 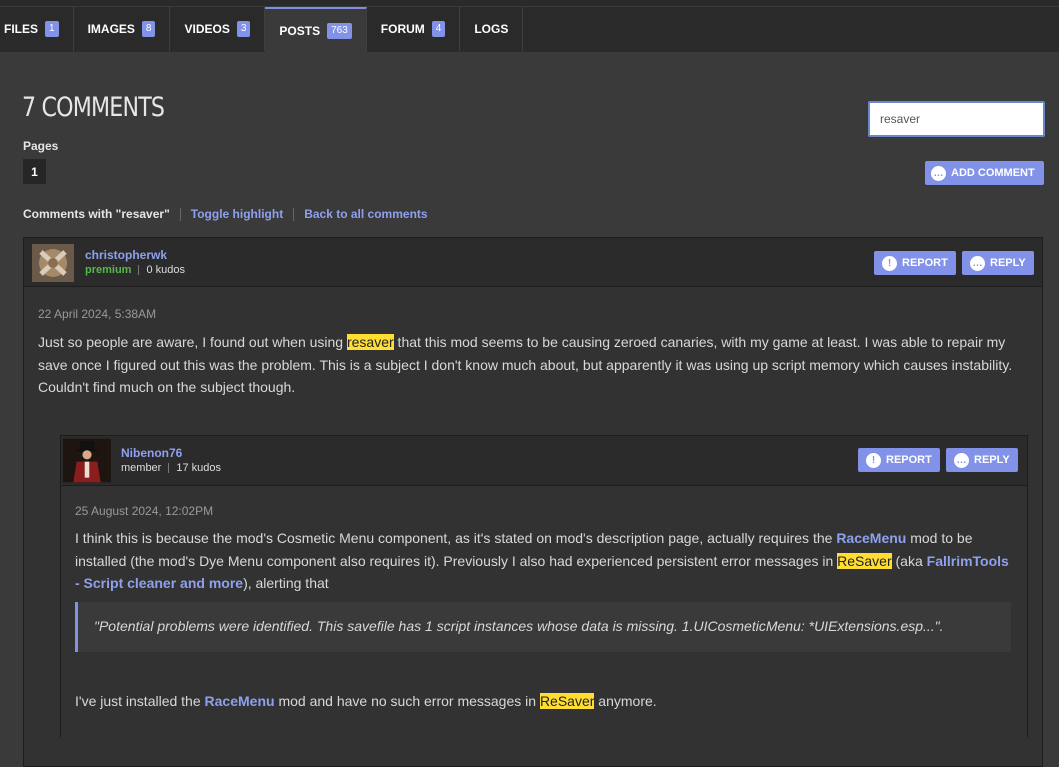 I want to click on search-input, so click(x=956, y=119).